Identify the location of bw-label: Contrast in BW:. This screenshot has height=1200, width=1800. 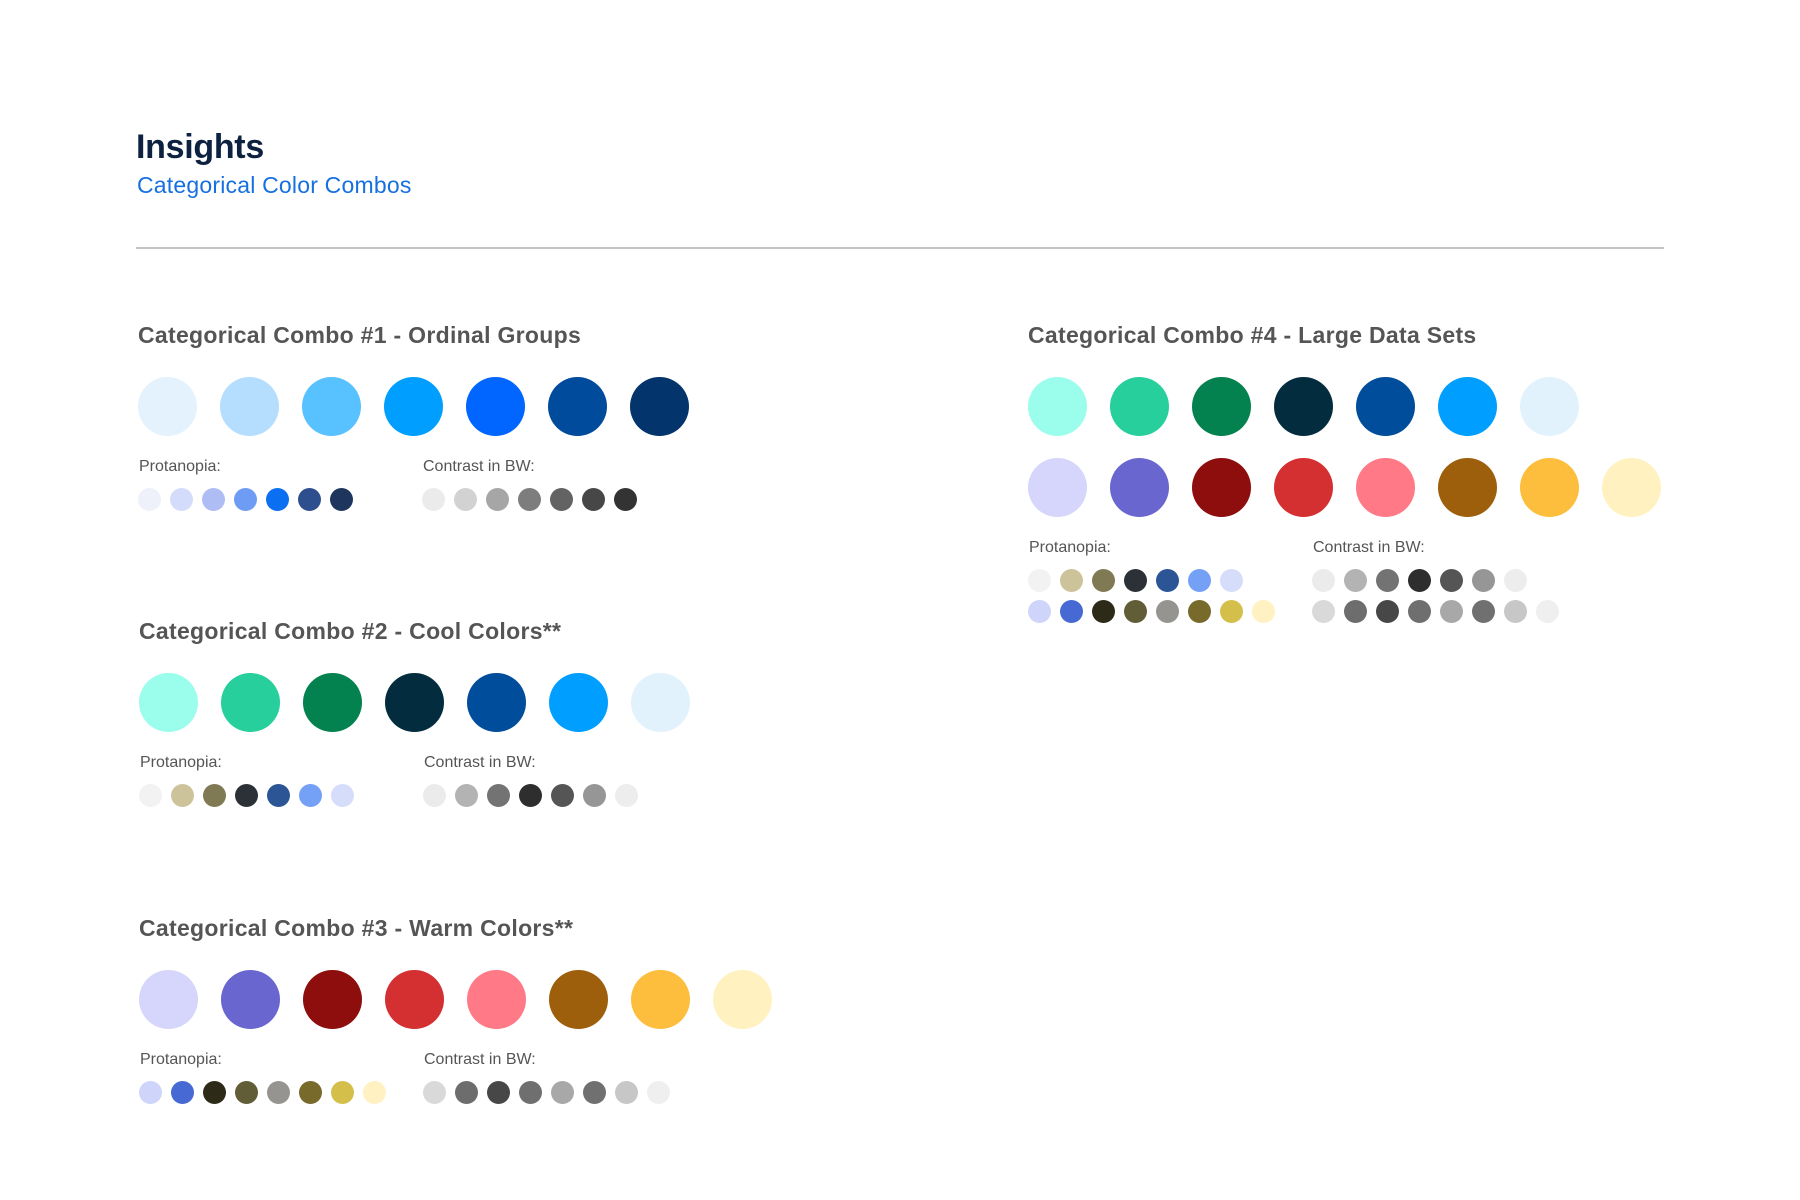
(1369, 547).